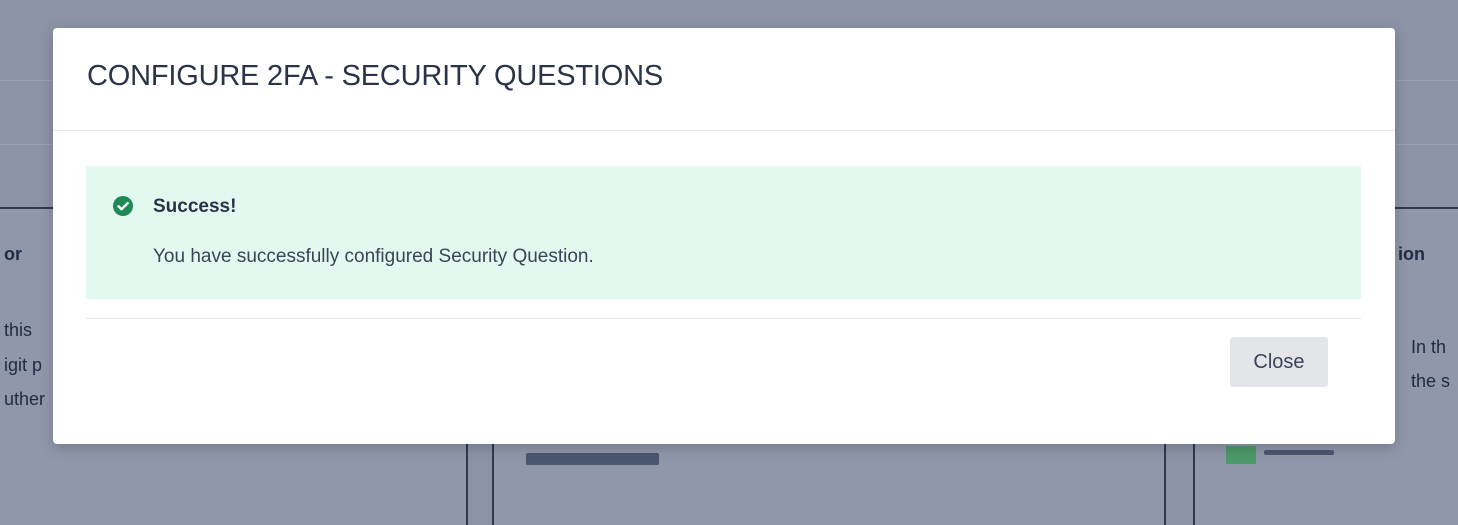 This screenshot has width=1458, height=525. Describe the element at coordinates (195, 206) in the screenshot. I see `success-alert-title: Success!` at that location.